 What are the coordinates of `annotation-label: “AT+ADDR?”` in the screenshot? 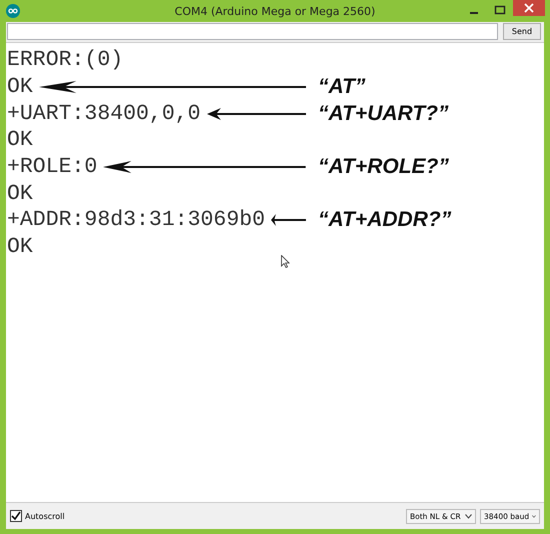 It's located at (385, 220).